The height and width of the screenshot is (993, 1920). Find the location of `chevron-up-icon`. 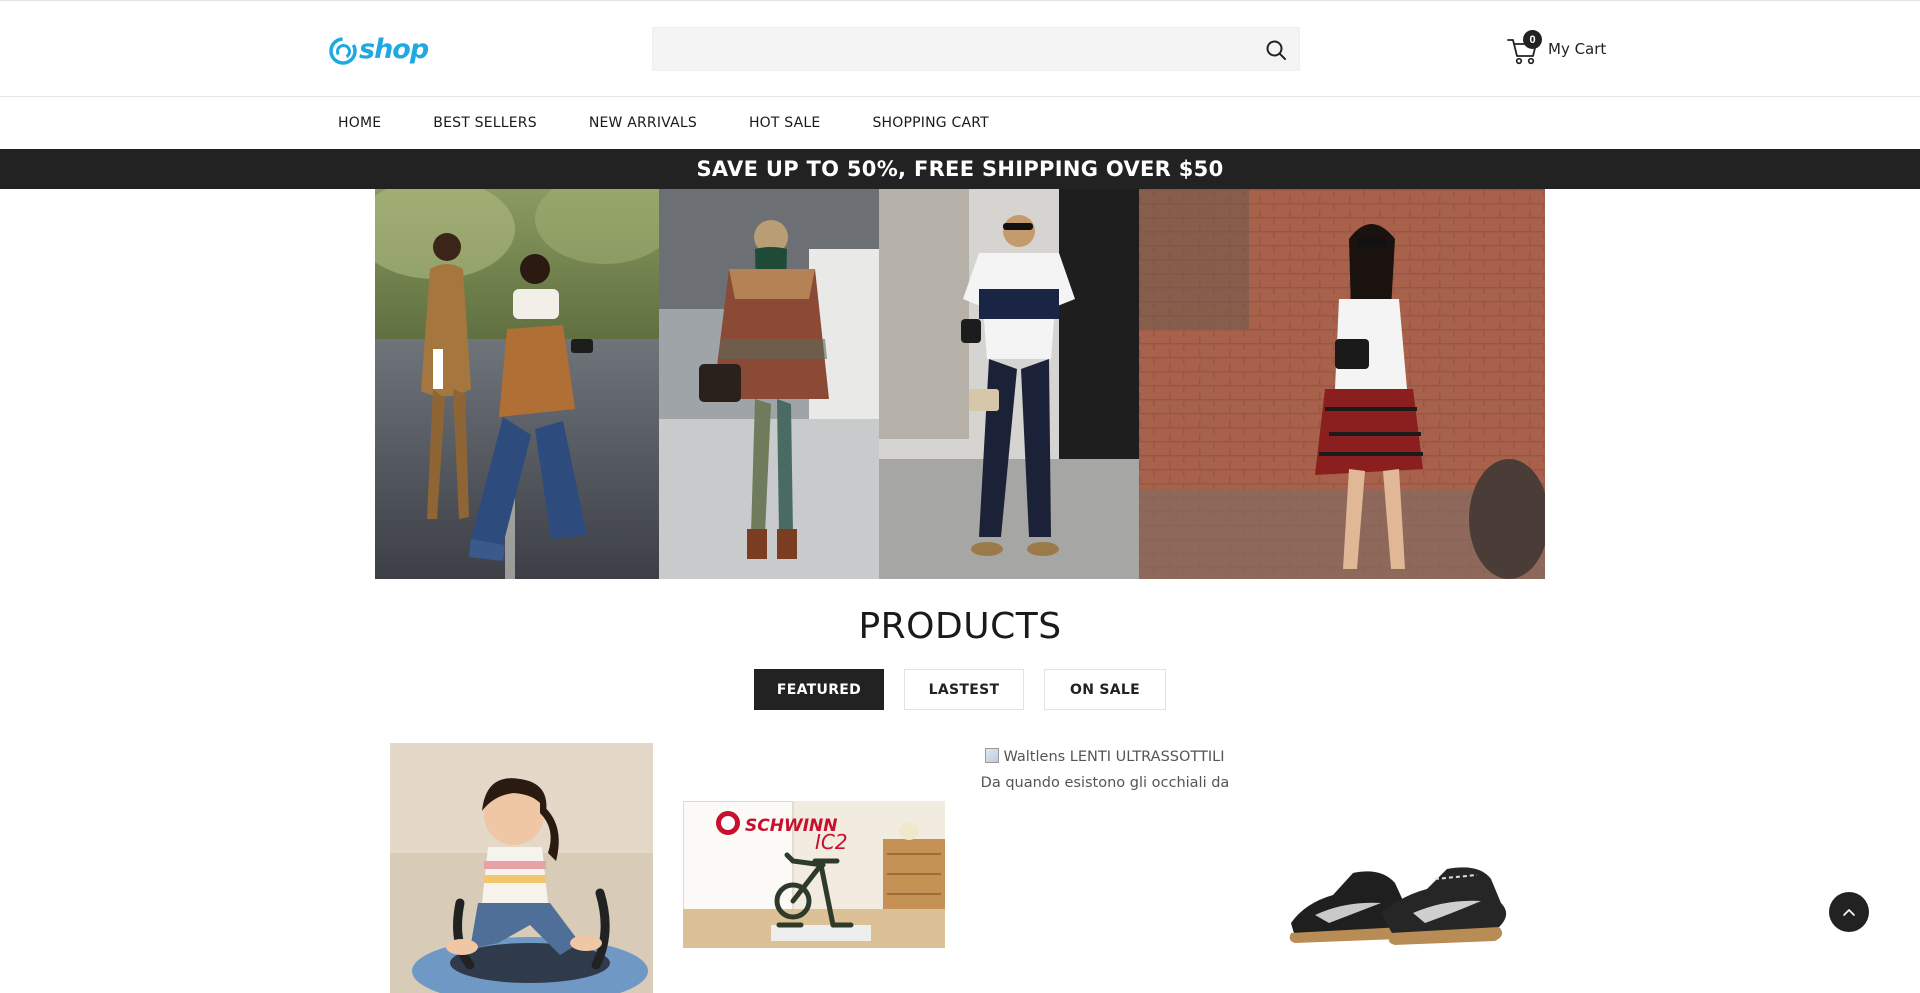

chevron-up-icon is located at coordinates (1849, 912).